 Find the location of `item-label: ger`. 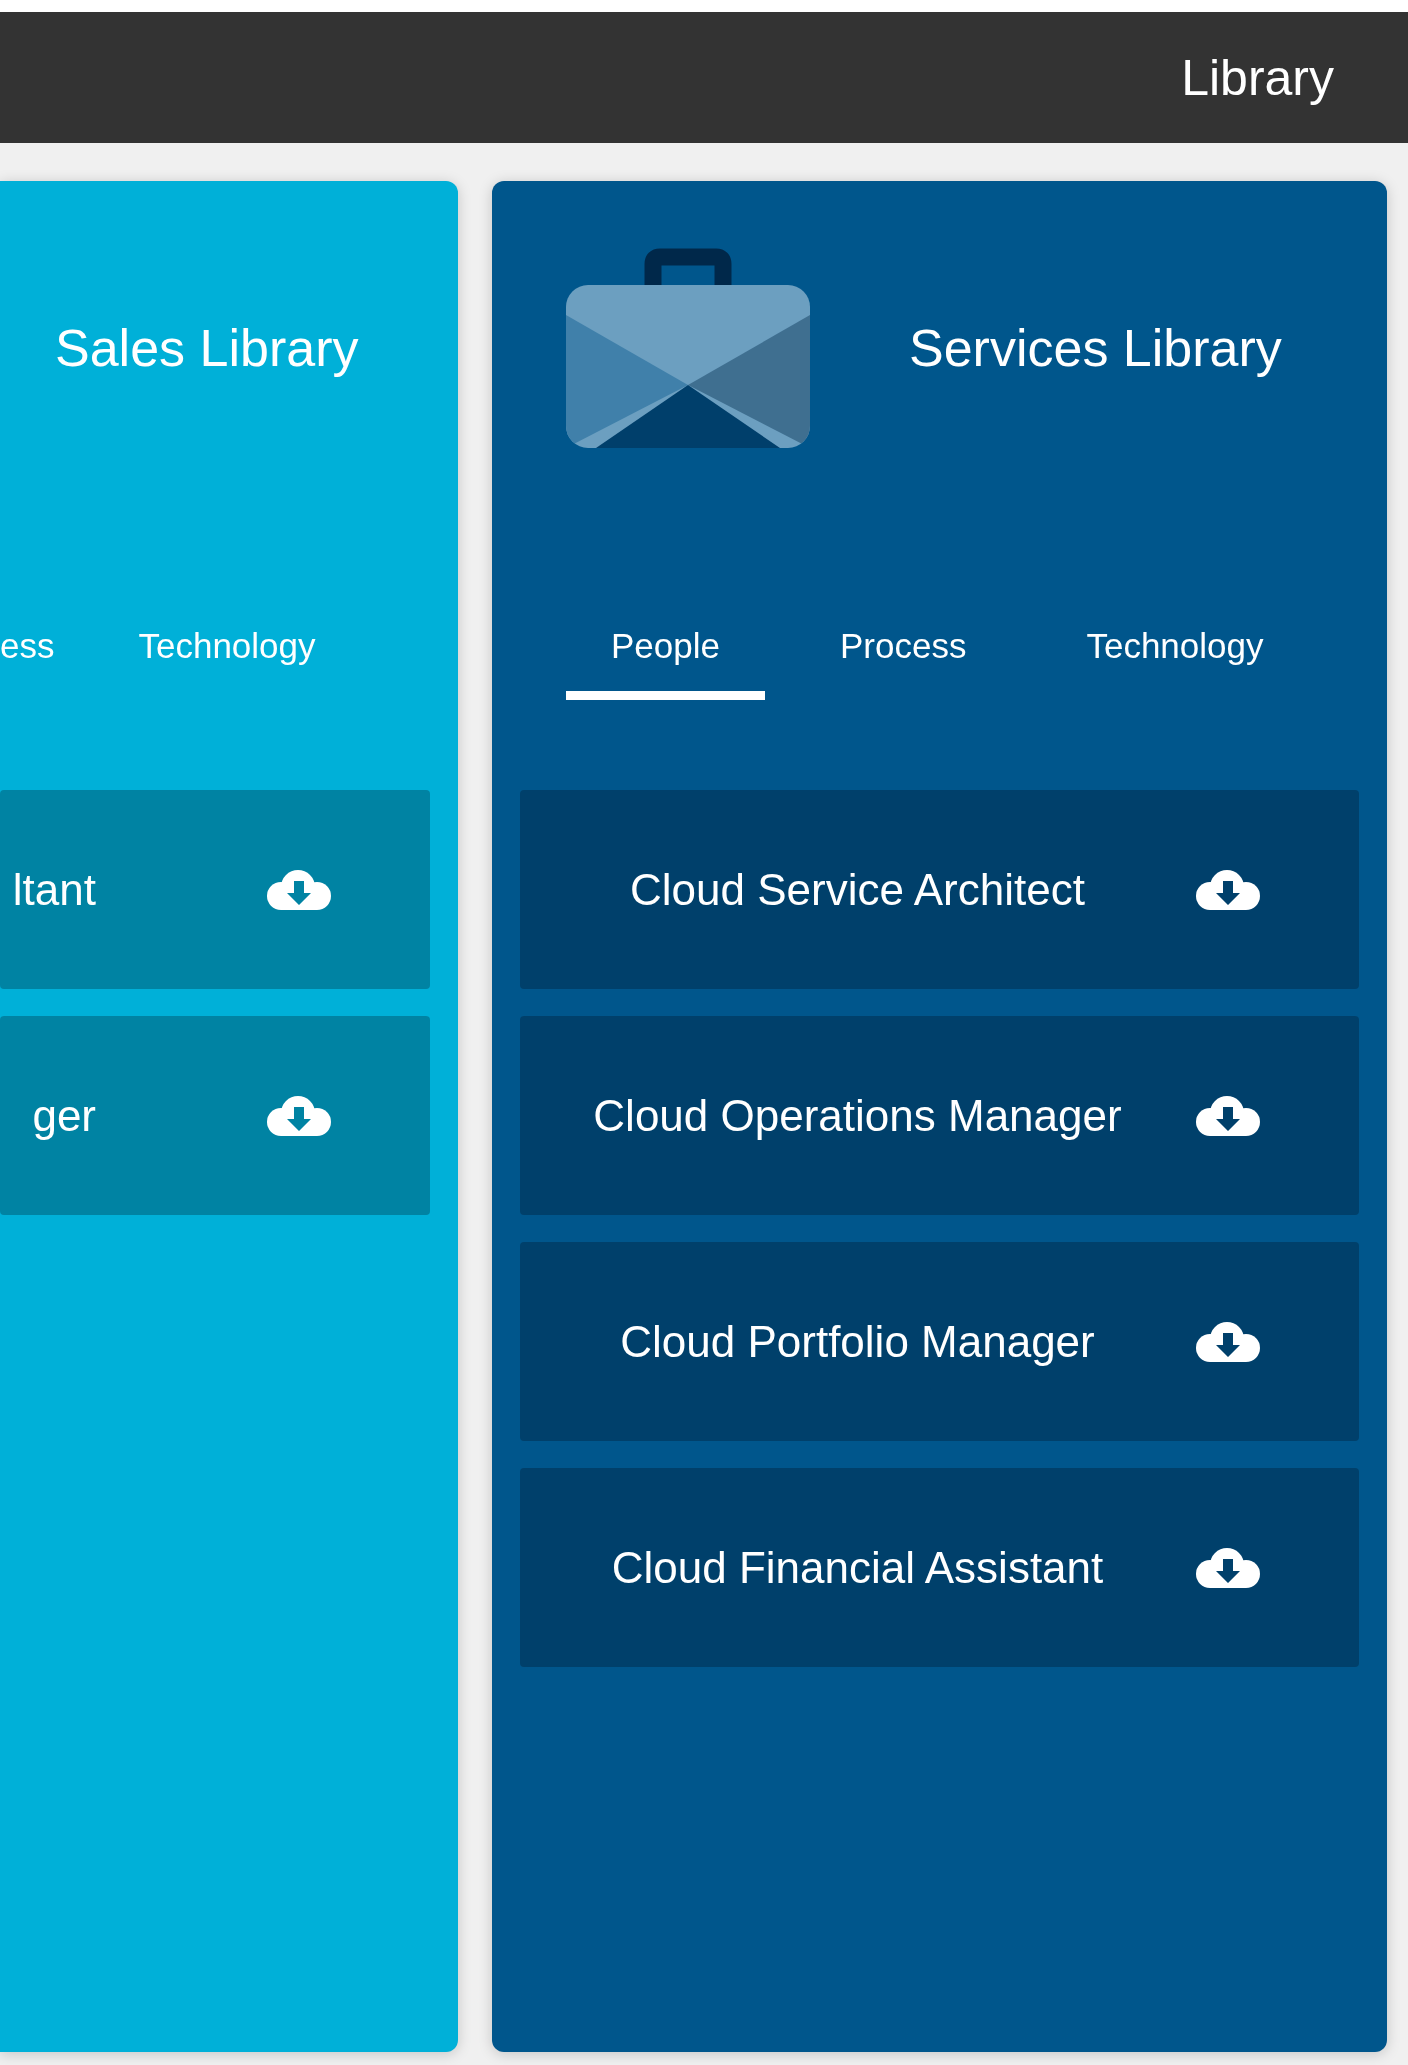

item-label: ger is located at coordinates (64, 1115).